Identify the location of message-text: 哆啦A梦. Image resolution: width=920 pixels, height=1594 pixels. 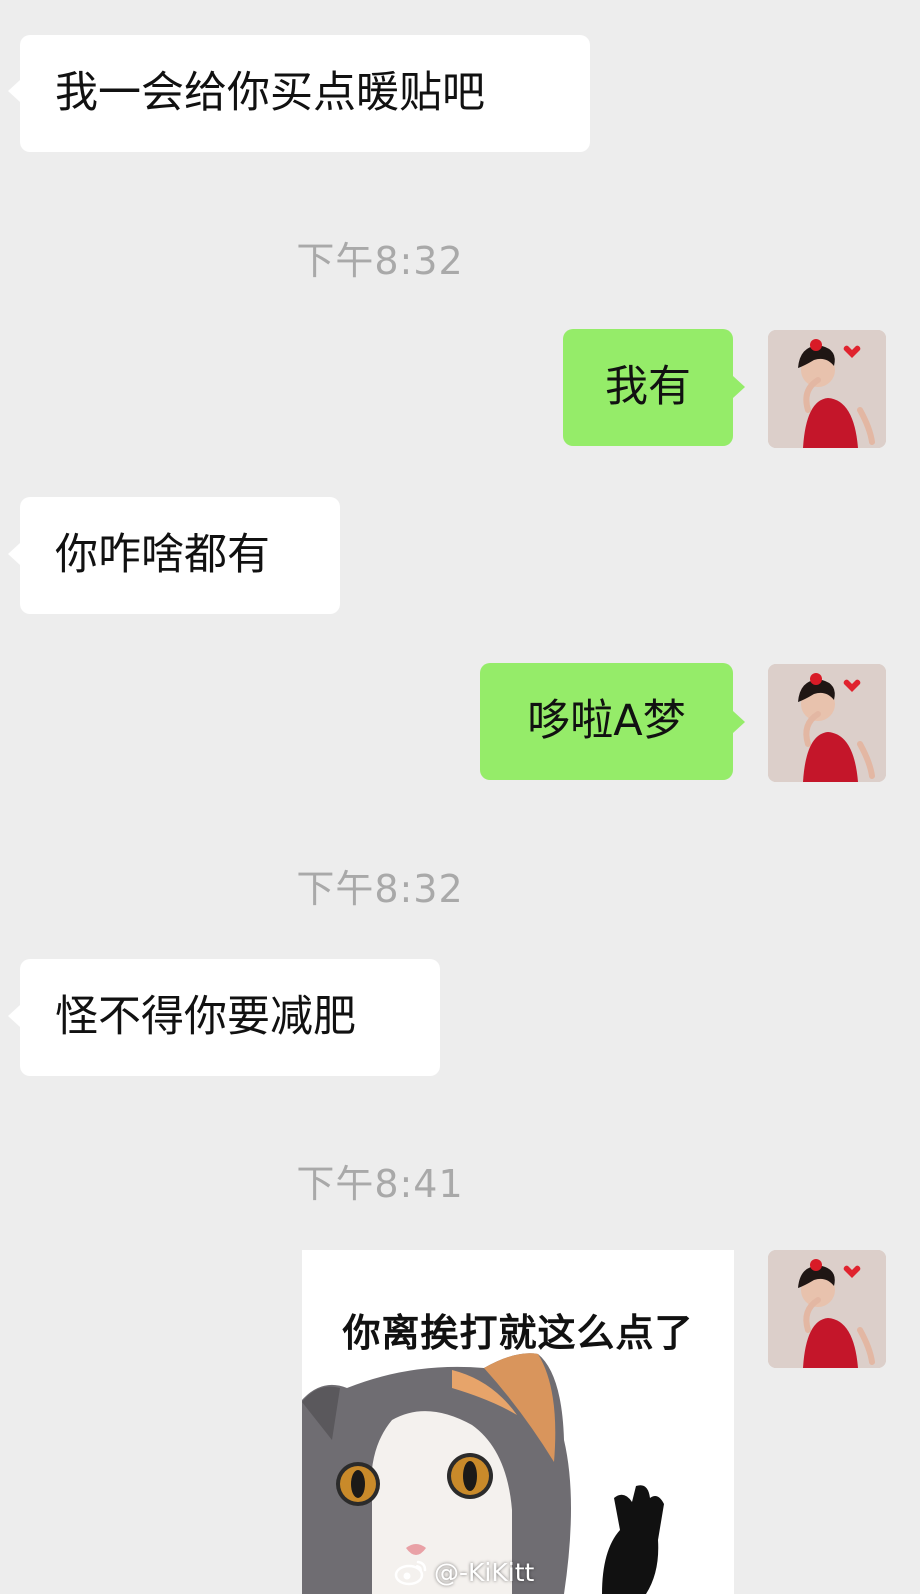
(606, 721).